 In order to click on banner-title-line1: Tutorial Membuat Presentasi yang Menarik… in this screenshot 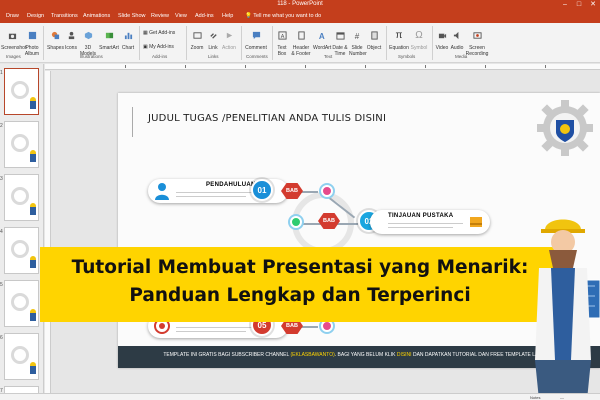, I will do `click(300, 267)`.